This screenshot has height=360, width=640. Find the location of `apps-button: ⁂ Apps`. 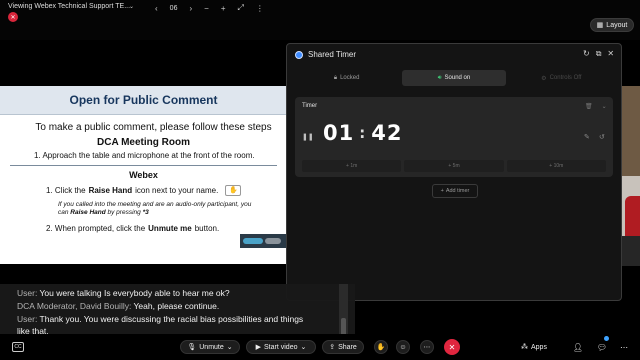

apps-button: ⁂ Apps is located at coordinates (534, 347).